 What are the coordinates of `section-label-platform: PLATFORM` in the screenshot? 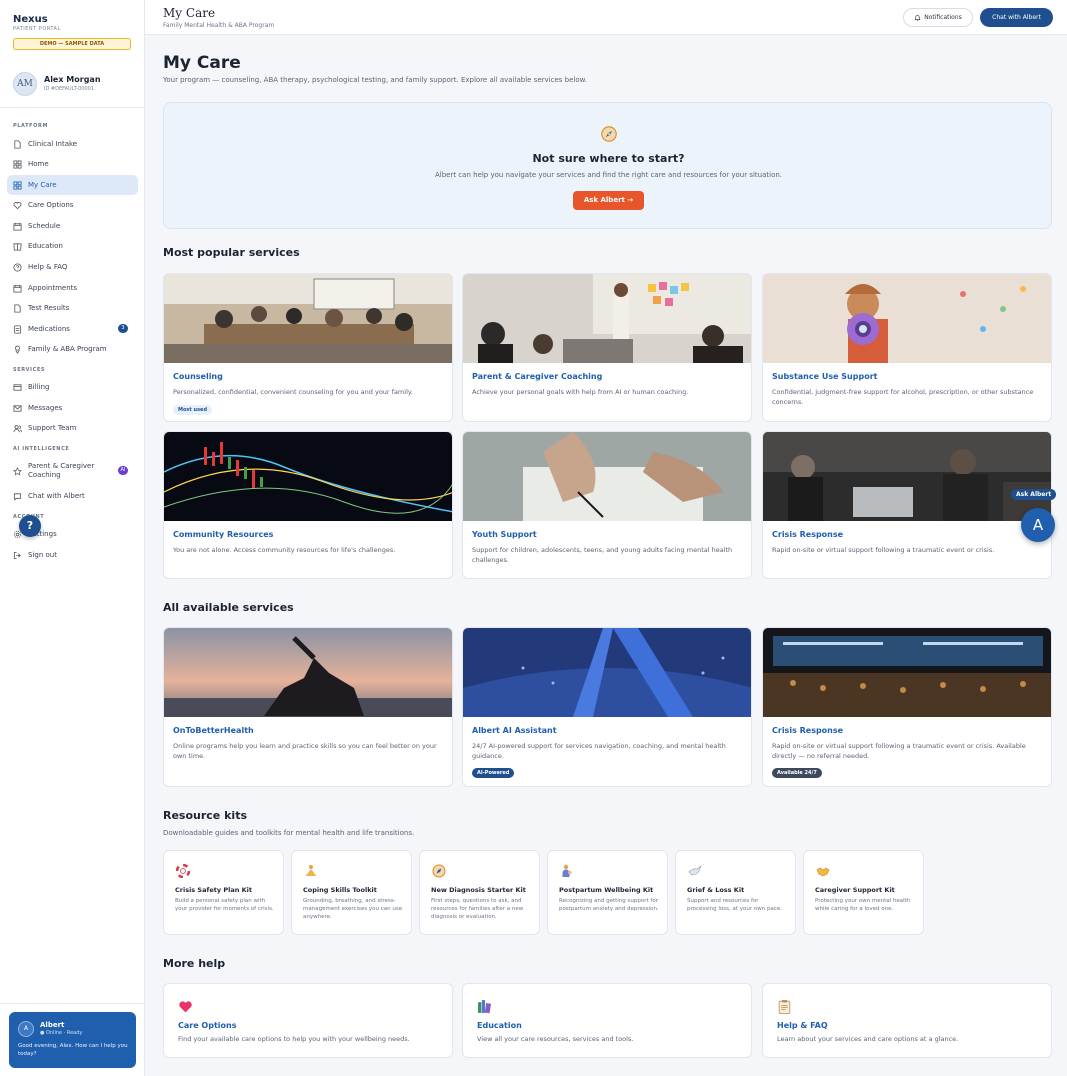 It's located at (31, 126).